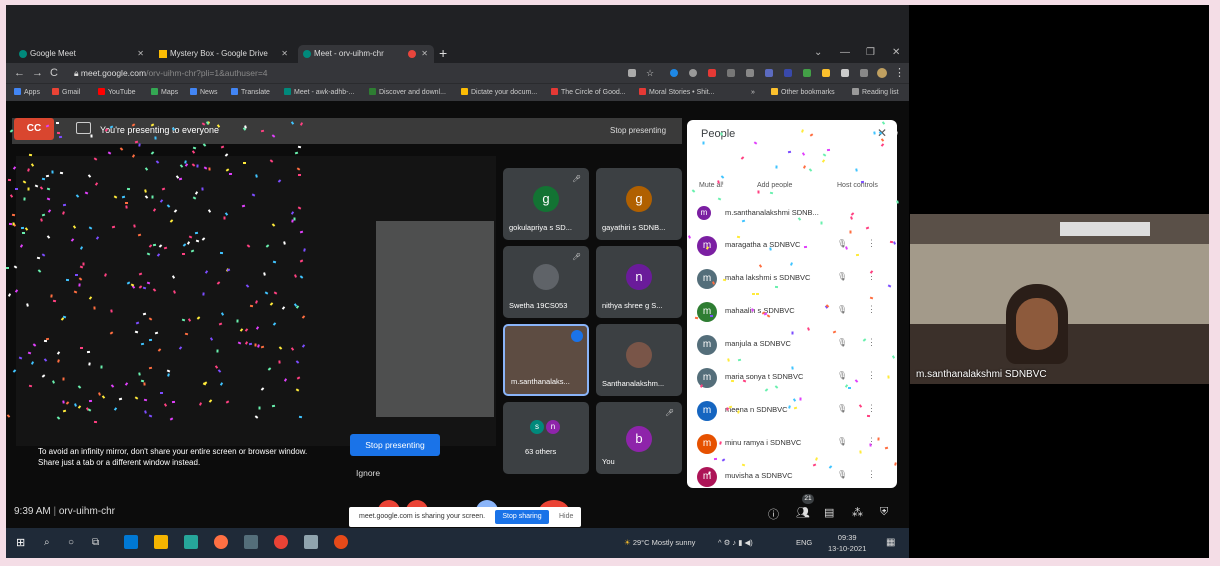 The image size is (1220, 566). I want to click on reload-icon: C, so click(54, 73).